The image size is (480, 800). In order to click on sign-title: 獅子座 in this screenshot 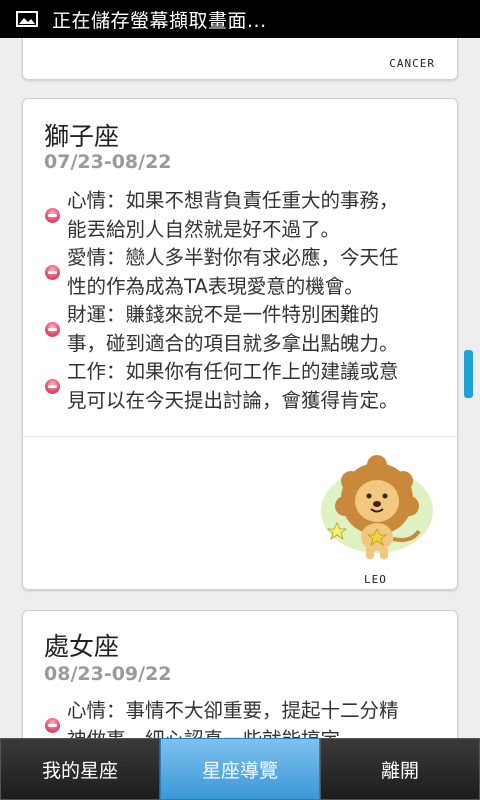, I will do `click(82, 136)`.